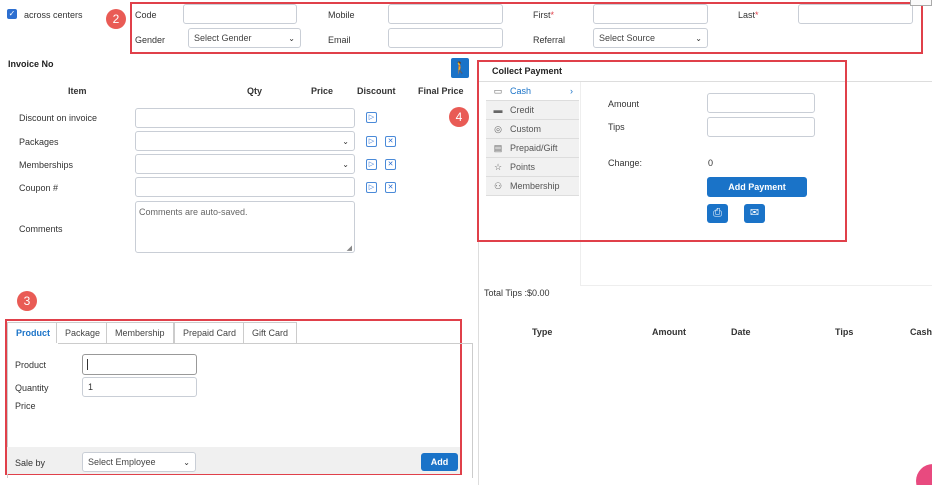 Image resolution: width=932 pixels, height=485 pixels. I want to click on comments-label: Comments, so click(41, 229).